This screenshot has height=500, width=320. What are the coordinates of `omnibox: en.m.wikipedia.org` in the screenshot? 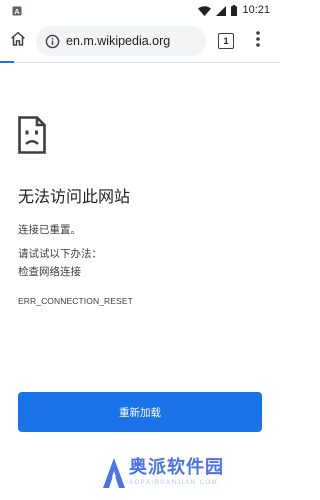 It's located at (121, 41).